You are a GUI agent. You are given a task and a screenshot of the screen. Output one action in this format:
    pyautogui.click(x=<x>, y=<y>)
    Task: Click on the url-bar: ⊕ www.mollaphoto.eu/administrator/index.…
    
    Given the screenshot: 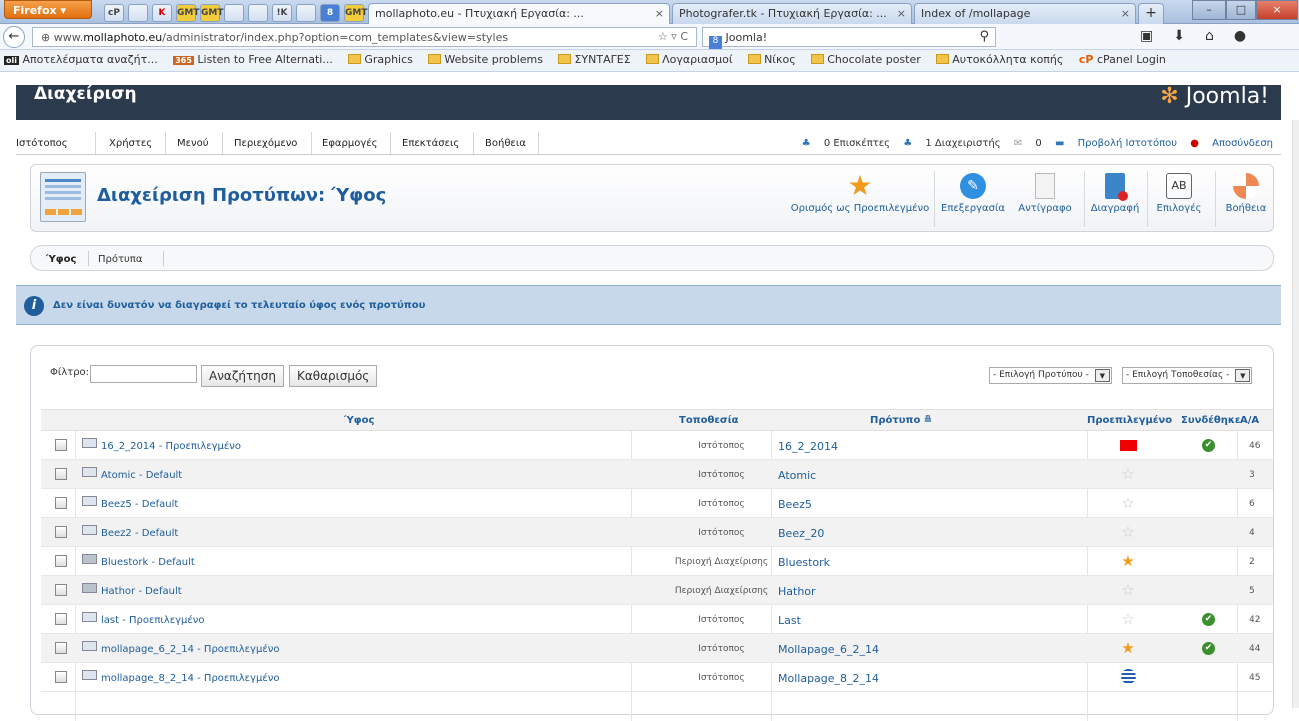 What is the action you would take?
    pyautogui.click(x=364, y=37)
    